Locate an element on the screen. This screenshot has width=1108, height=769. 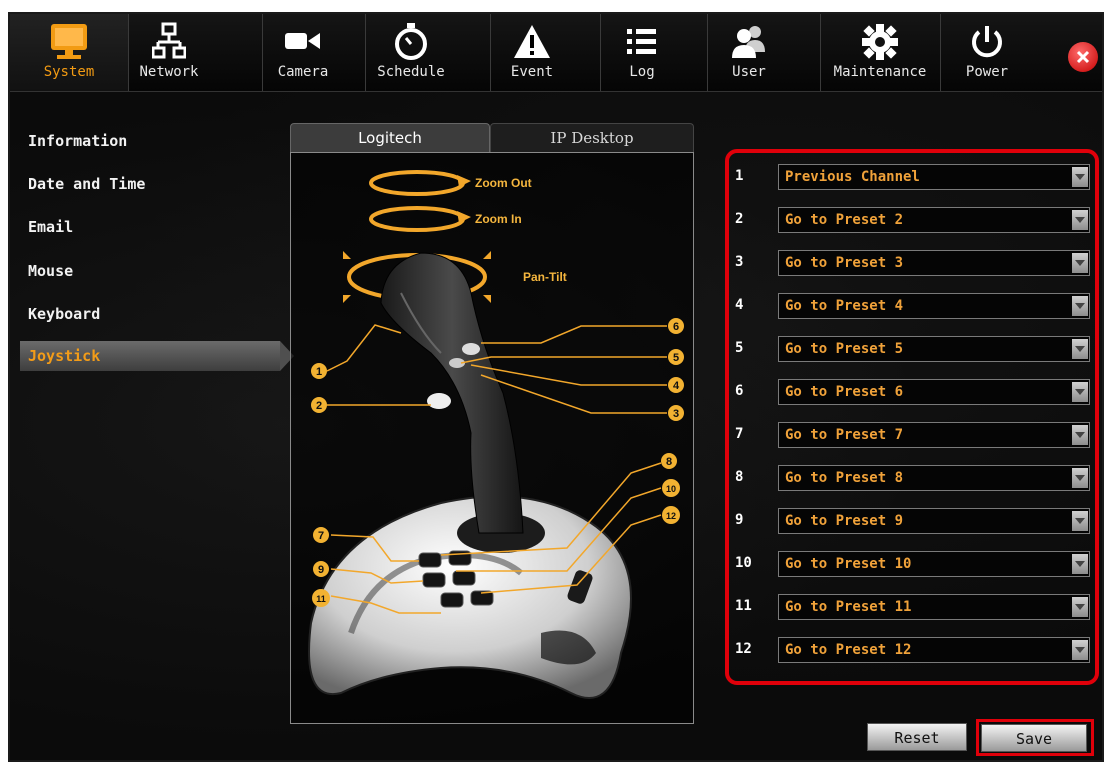
mapping-row-number: 8 is located at coordinates (739, 477).